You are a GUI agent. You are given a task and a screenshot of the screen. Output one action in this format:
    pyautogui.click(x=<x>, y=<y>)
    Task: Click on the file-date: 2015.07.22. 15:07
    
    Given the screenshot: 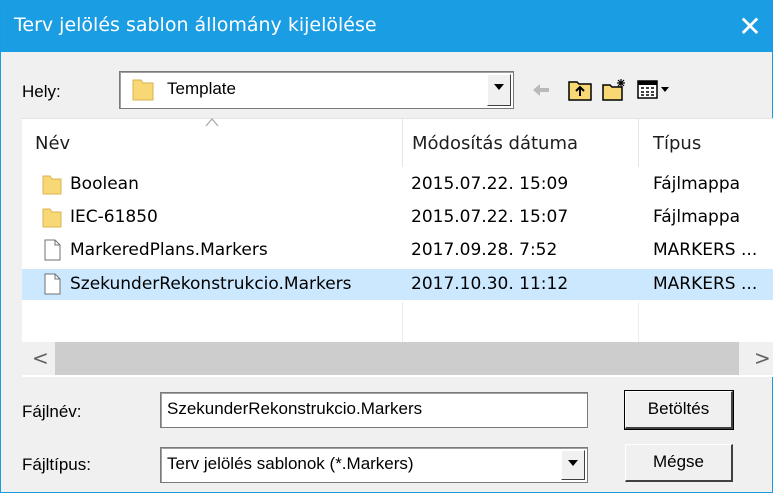 What is the action you would take?
    pyautogui.click(x=490, y=217)
    